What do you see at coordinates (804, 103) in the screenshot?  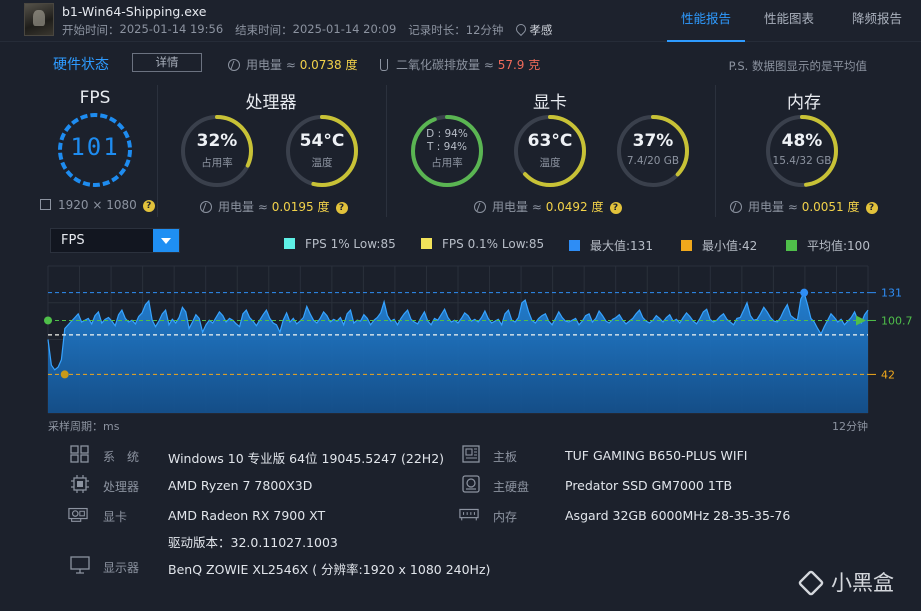 I see `memory-title: 内存` at bounding box center [804, 103].